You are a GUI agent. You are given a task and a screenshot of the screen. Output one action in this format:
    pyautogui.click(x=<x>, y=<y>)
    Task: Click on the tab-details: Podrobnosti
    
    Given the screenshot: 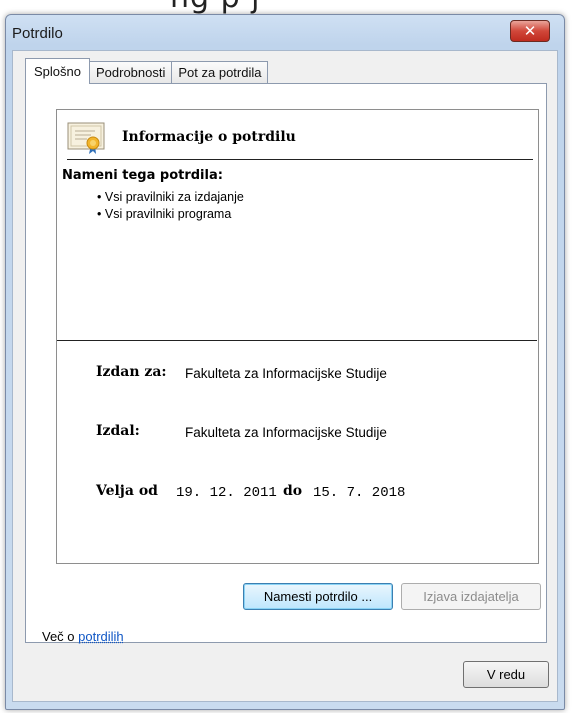 What is the action you would take?
    pyautogui.click(x=130, y=72)
    